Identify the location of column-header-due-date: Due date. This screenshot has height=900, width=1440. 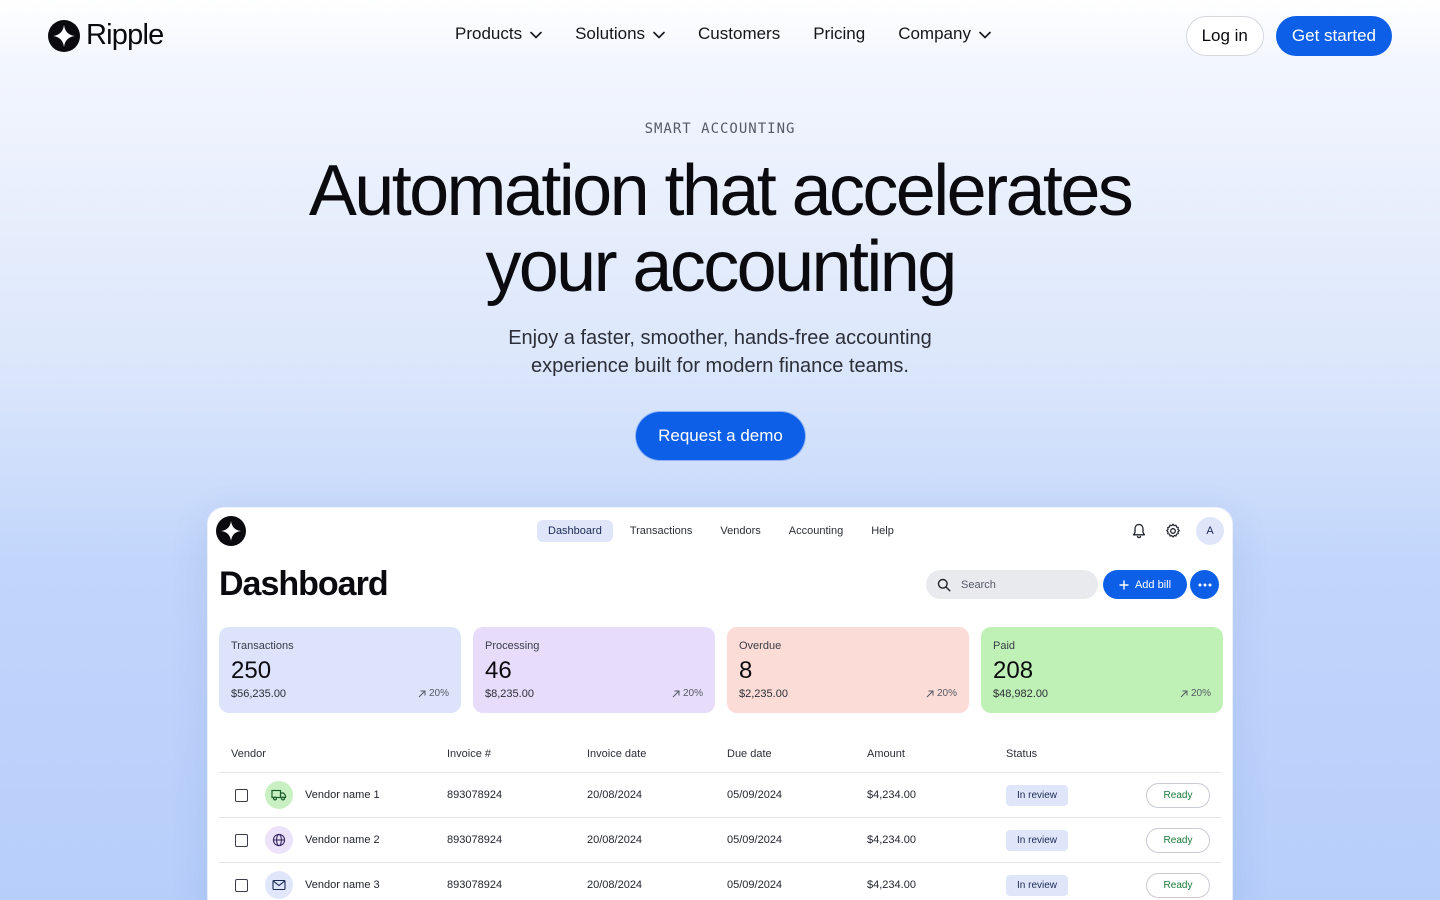
(797, 754).